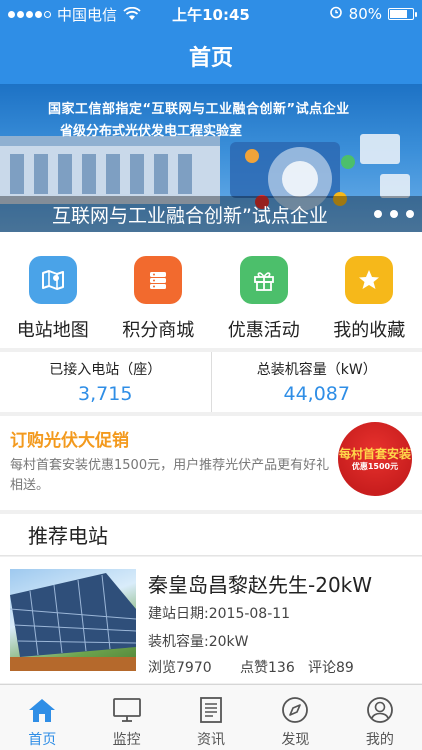  I want to click on stat-value: 44,087, so click(316, 394).